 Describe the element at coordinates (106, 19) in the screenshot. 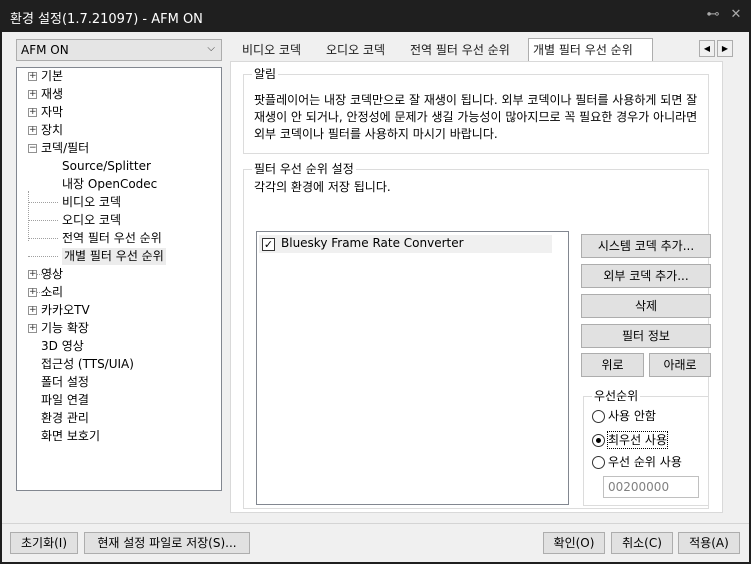

I see `window-title: 환경 설정(1.7.21097) - AFM ON` at that location.